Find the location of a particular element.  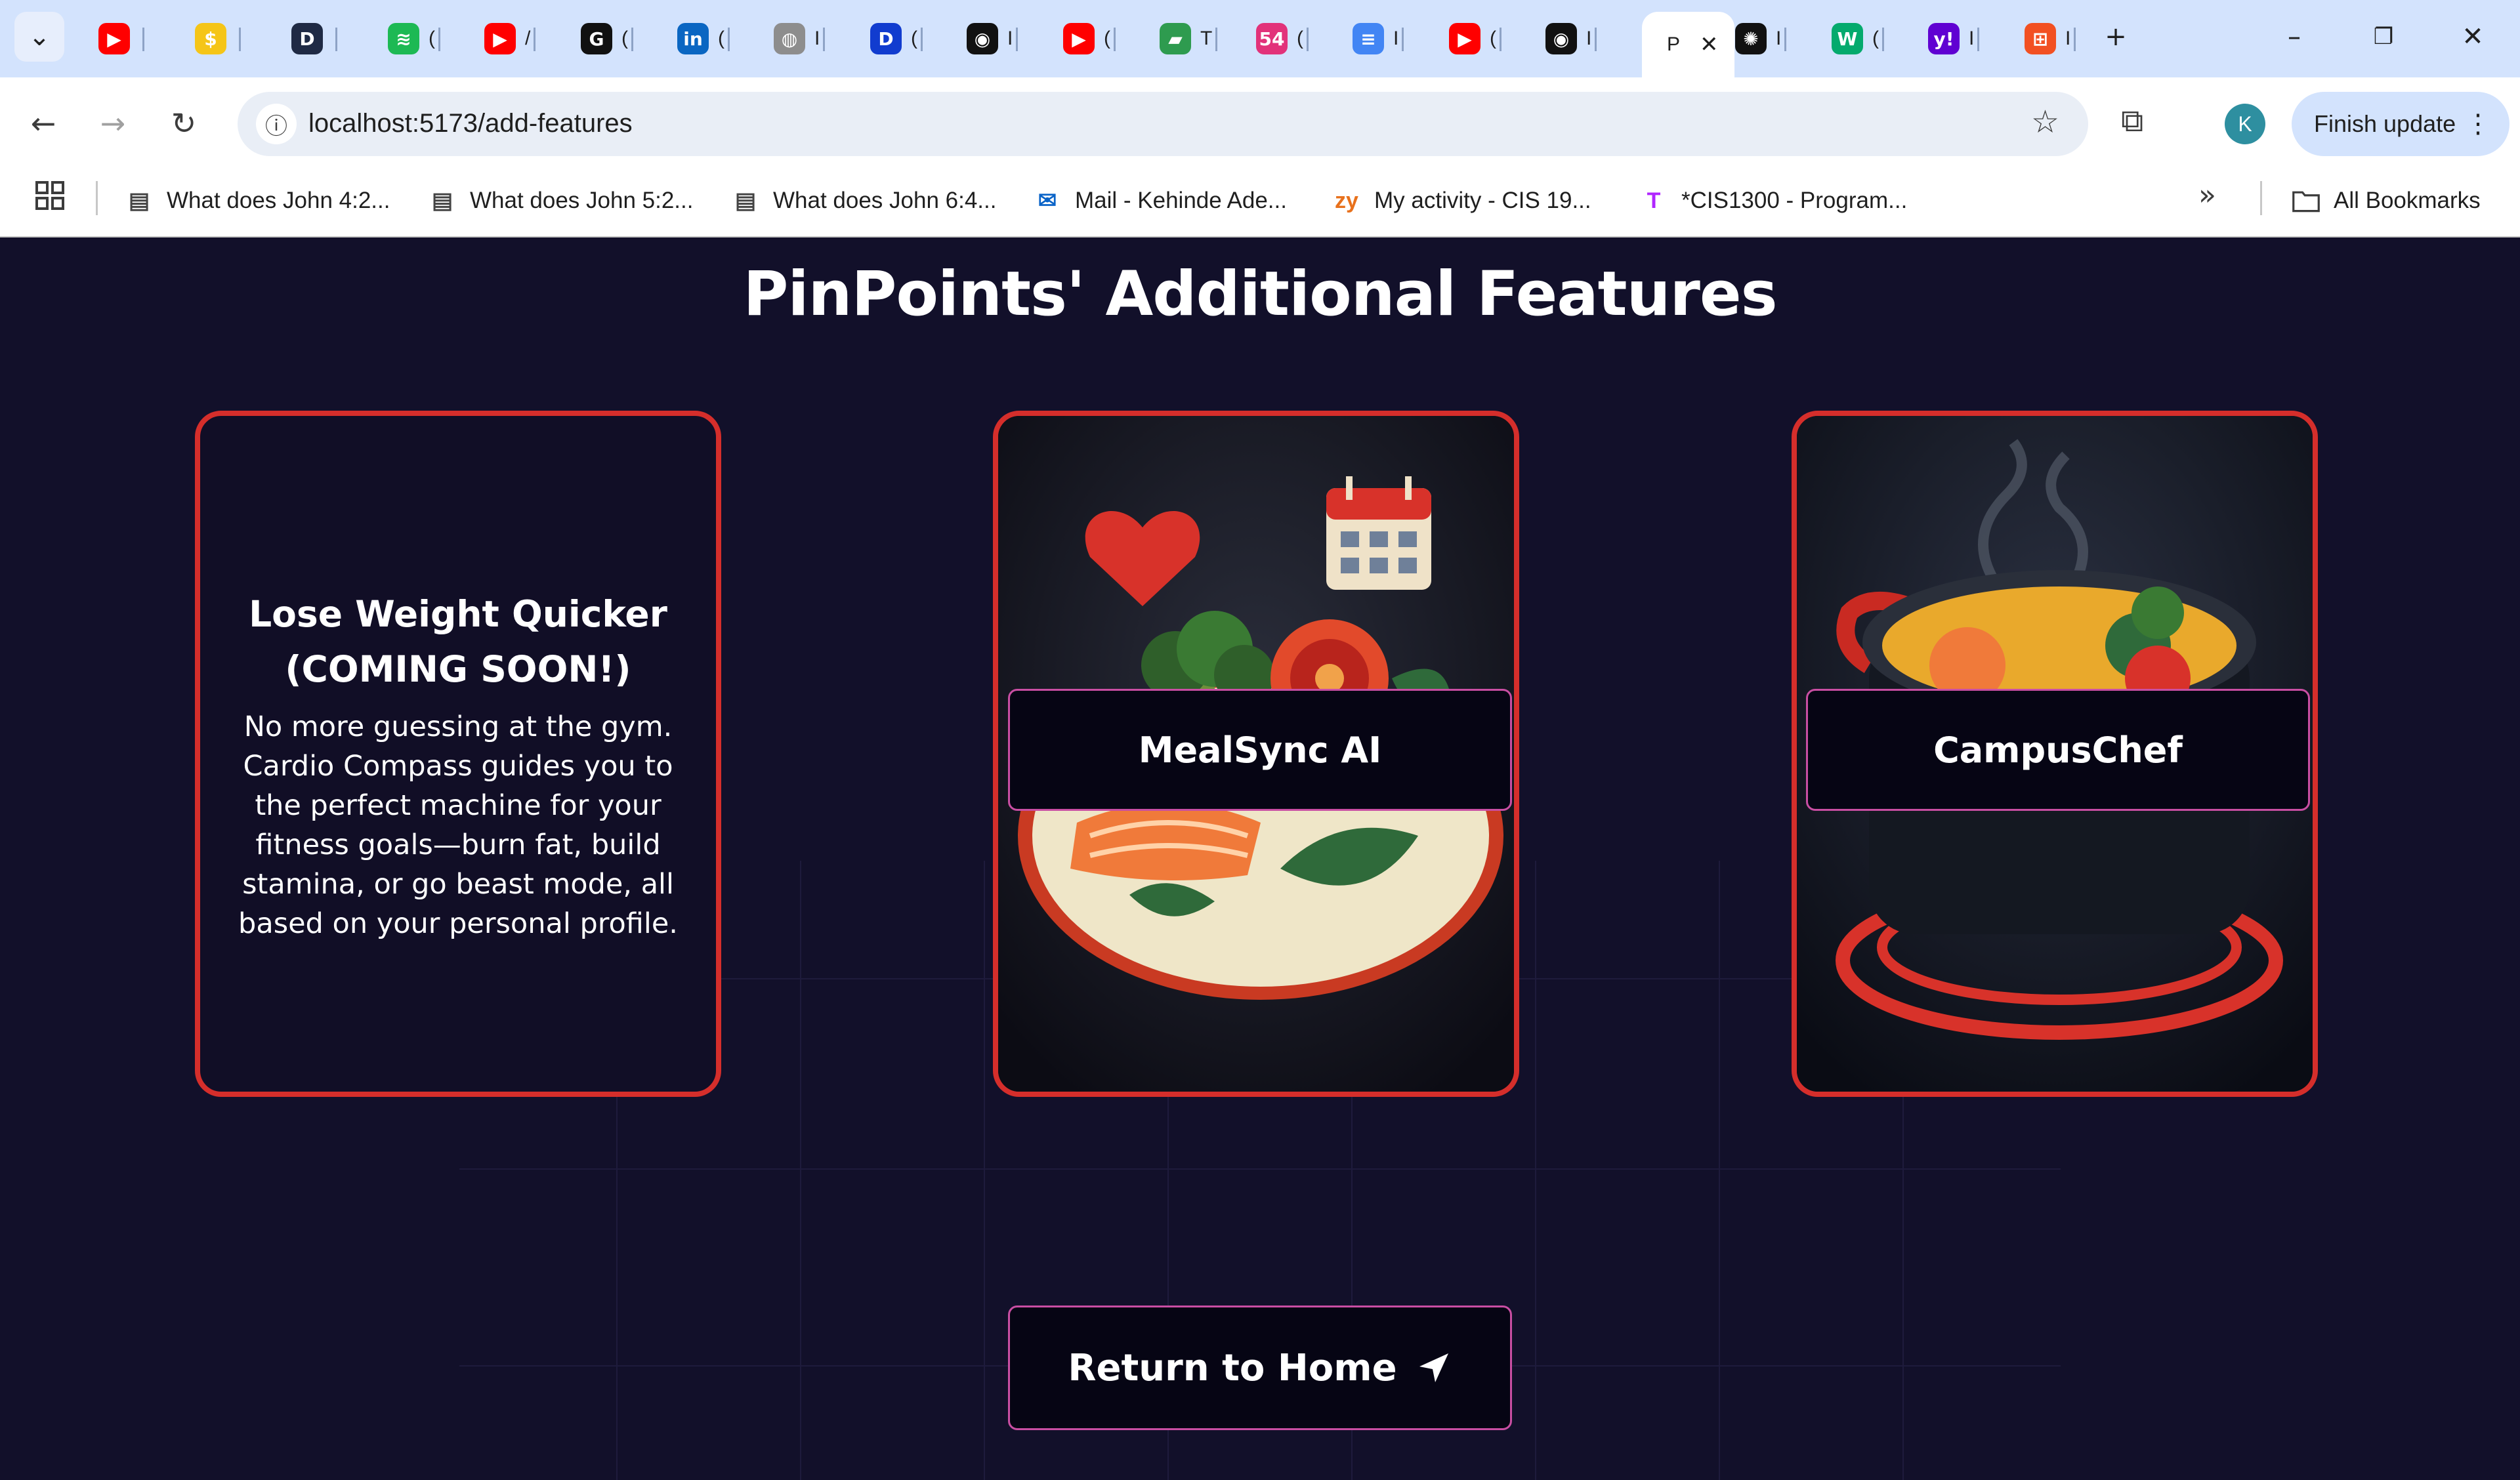

browser-tab-globe: ◍ I is located at coordinates (800, 38).